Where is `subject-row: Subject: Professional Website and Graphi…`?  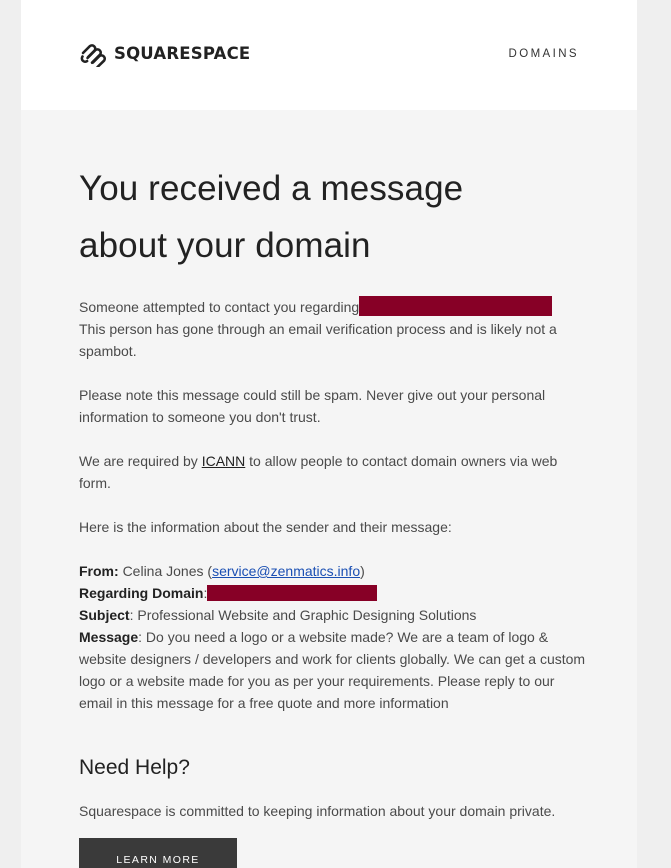 subject-row: Subject: Professional Website and Graphi… is located at coordinates (334, 615).